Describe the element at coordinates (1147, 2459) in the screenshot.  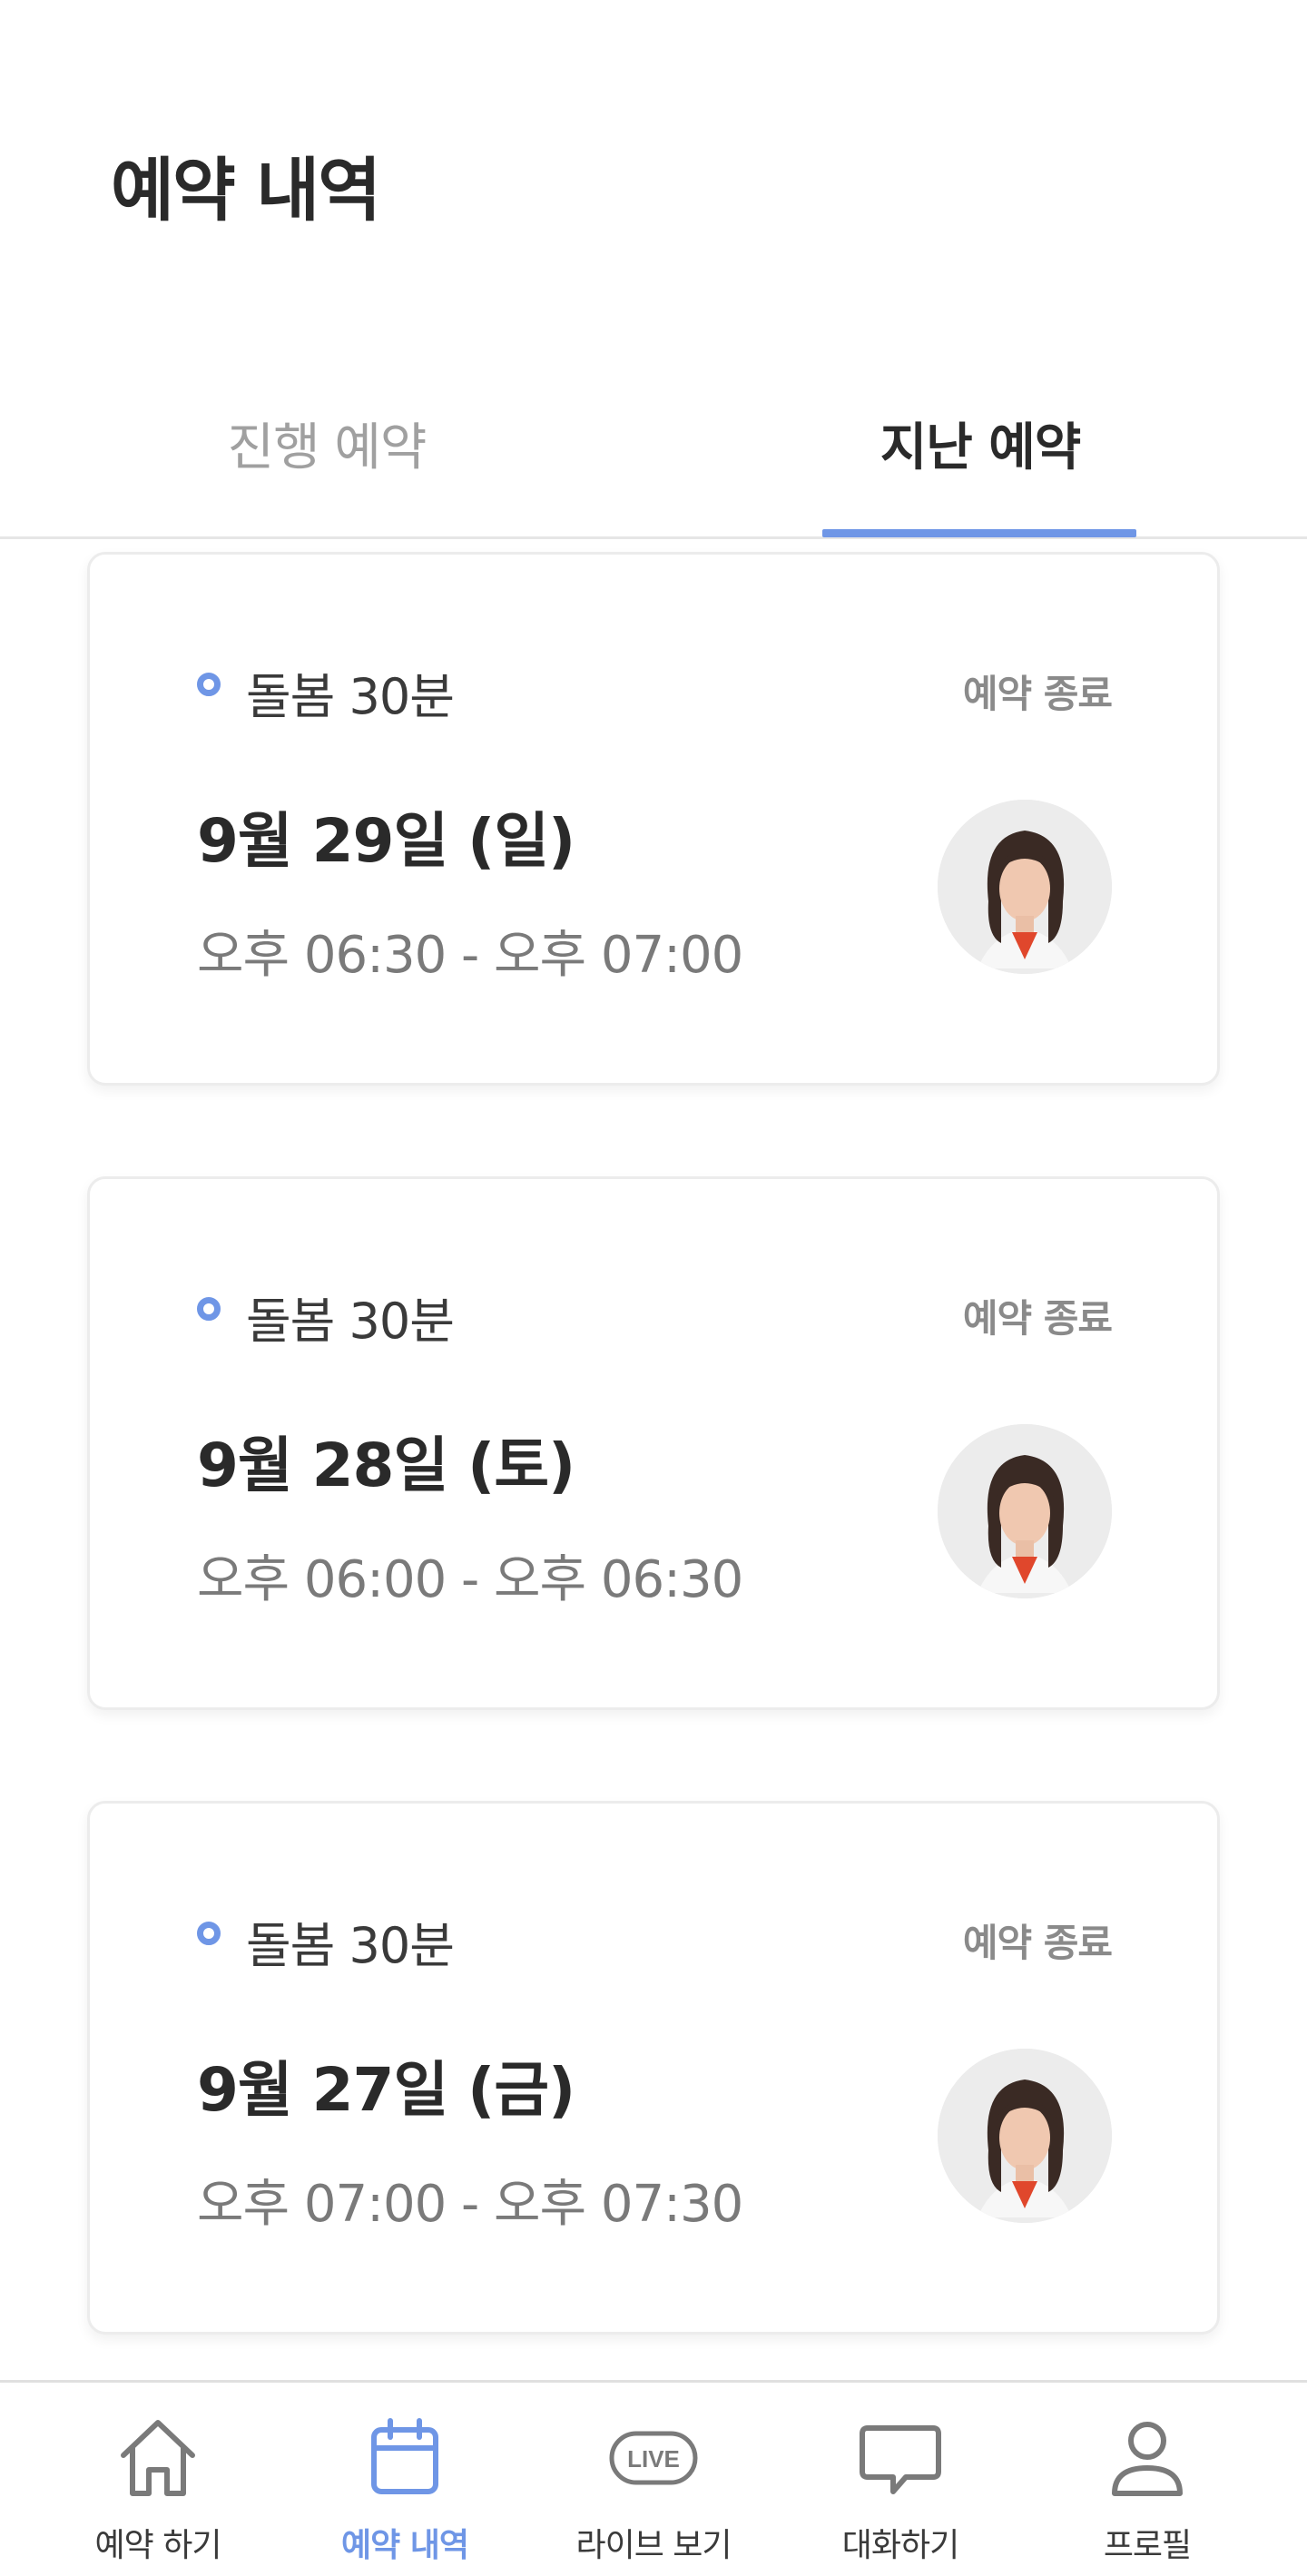
I see `person-icon` at that location.